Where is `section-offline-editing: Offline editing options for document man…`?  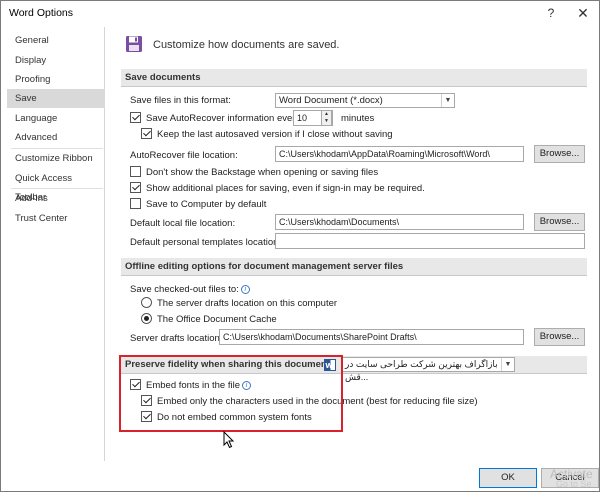 section-offline-editing: Offline editing options for document man… is located at coordinates (354, 267).